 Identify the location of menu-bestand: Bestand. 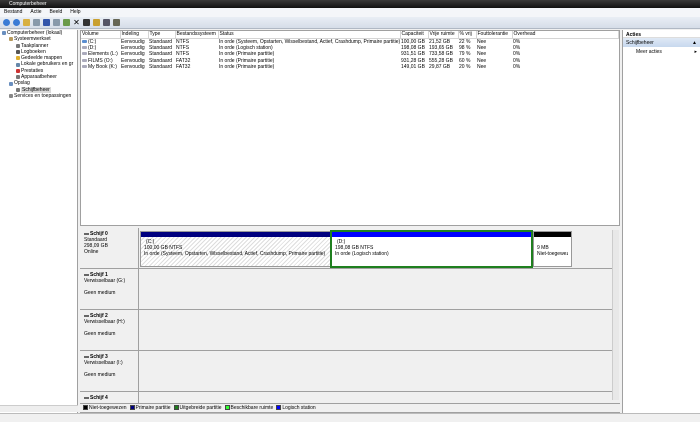
(13, 12).